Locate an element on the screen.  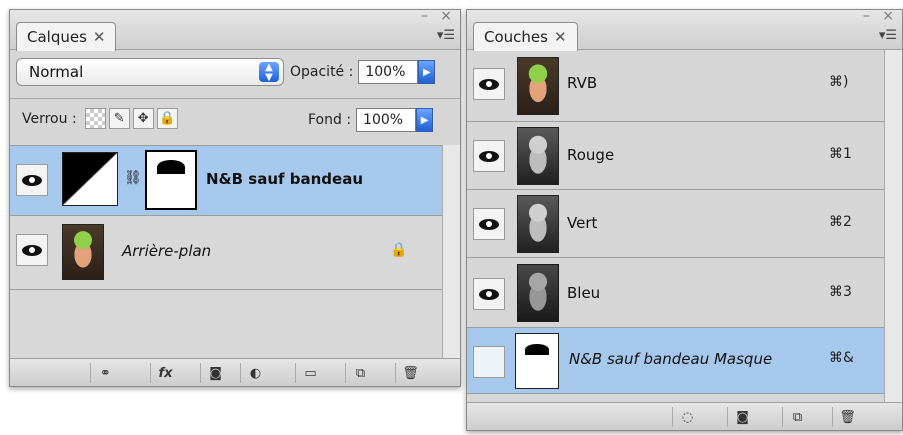
lock-all-icon: 🔒 is located at coordinates (167, 118).